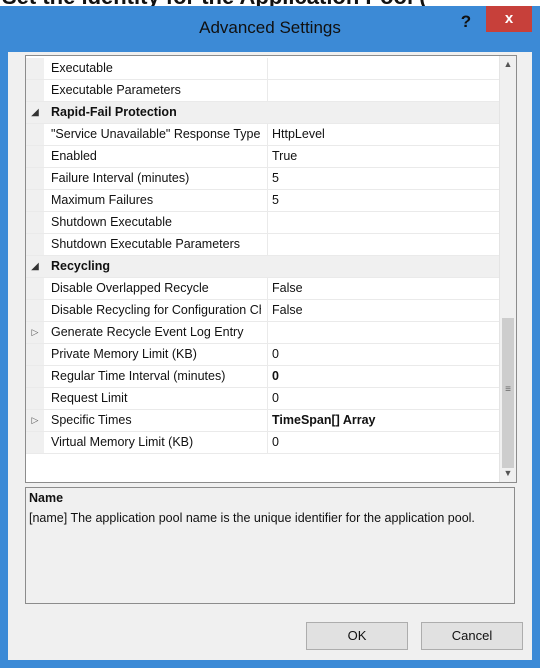  What do you see at coordinates (508, 389) in the screenshot?
I see `grip-icon: ≡` at bounding box center [508, 389].